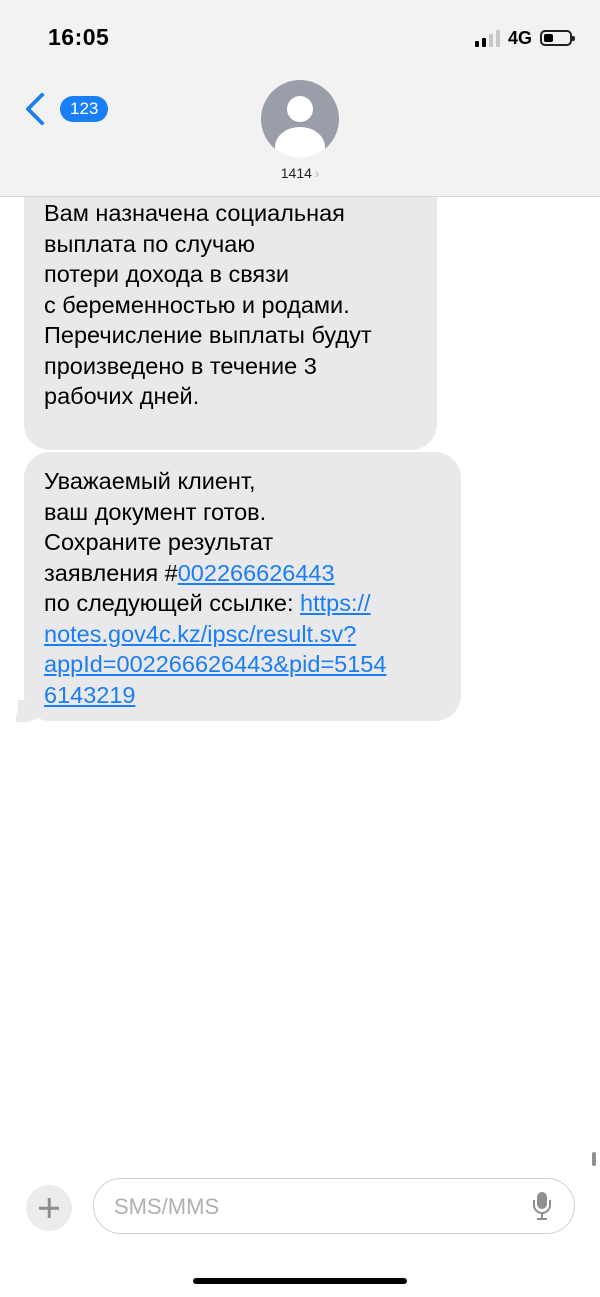  Describe the element at coordinates (242, 695) in the screenshot. I see `result-url-link: 6143219` at that location.